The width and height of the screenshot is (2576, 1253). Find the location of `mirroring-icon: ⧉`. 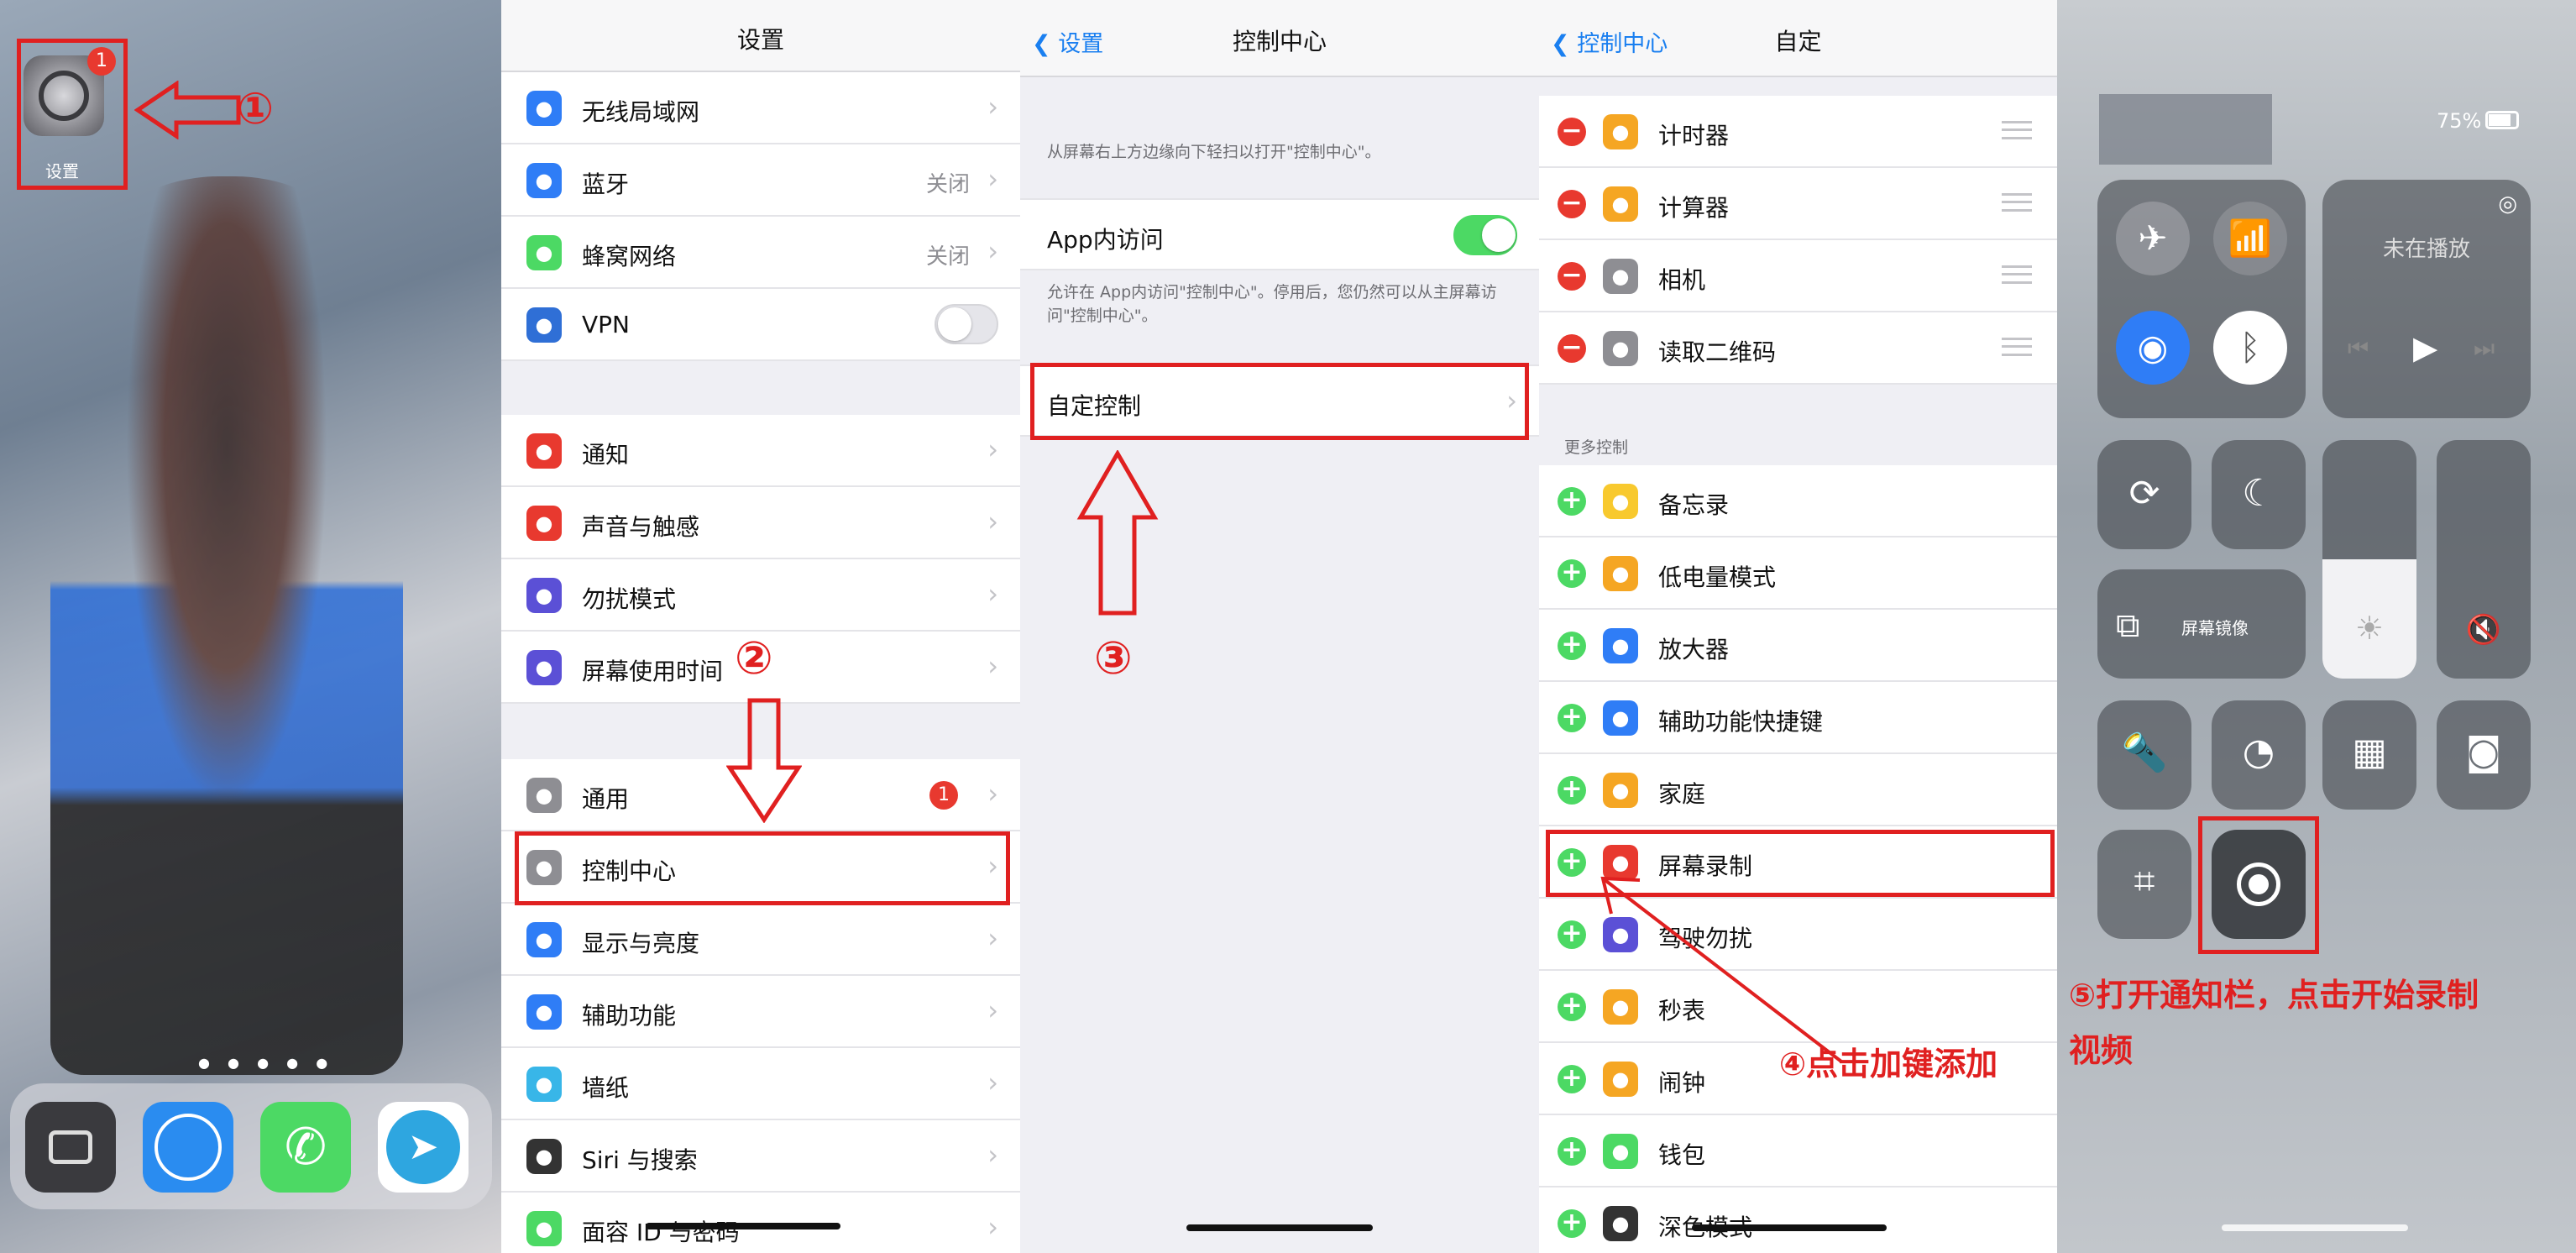

mirroring-icon: ⧉ is located at coordinates (2128, 625).